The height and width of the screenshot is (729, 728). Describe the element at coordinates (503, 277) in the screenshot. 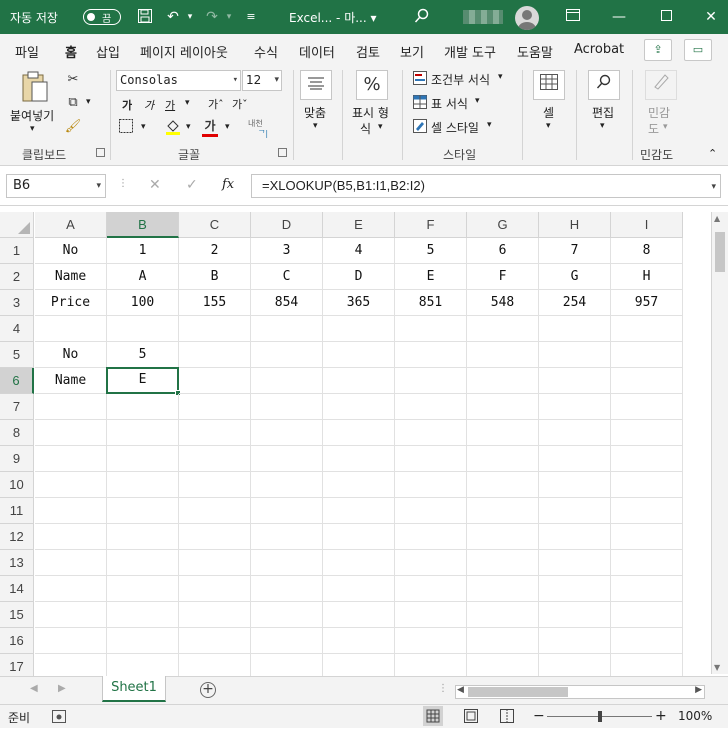

I see `cell-g2: F` at that location.